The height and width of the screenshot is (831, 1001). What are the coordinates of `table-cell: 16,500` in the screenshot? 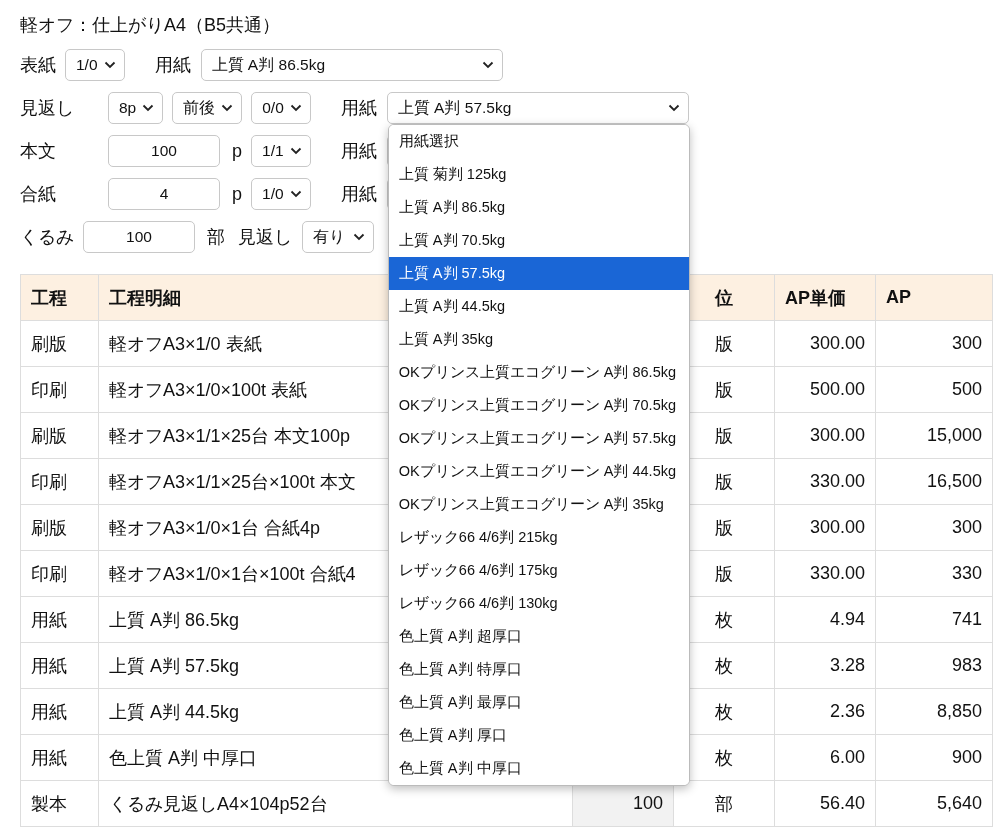 It's located at (934, 481).